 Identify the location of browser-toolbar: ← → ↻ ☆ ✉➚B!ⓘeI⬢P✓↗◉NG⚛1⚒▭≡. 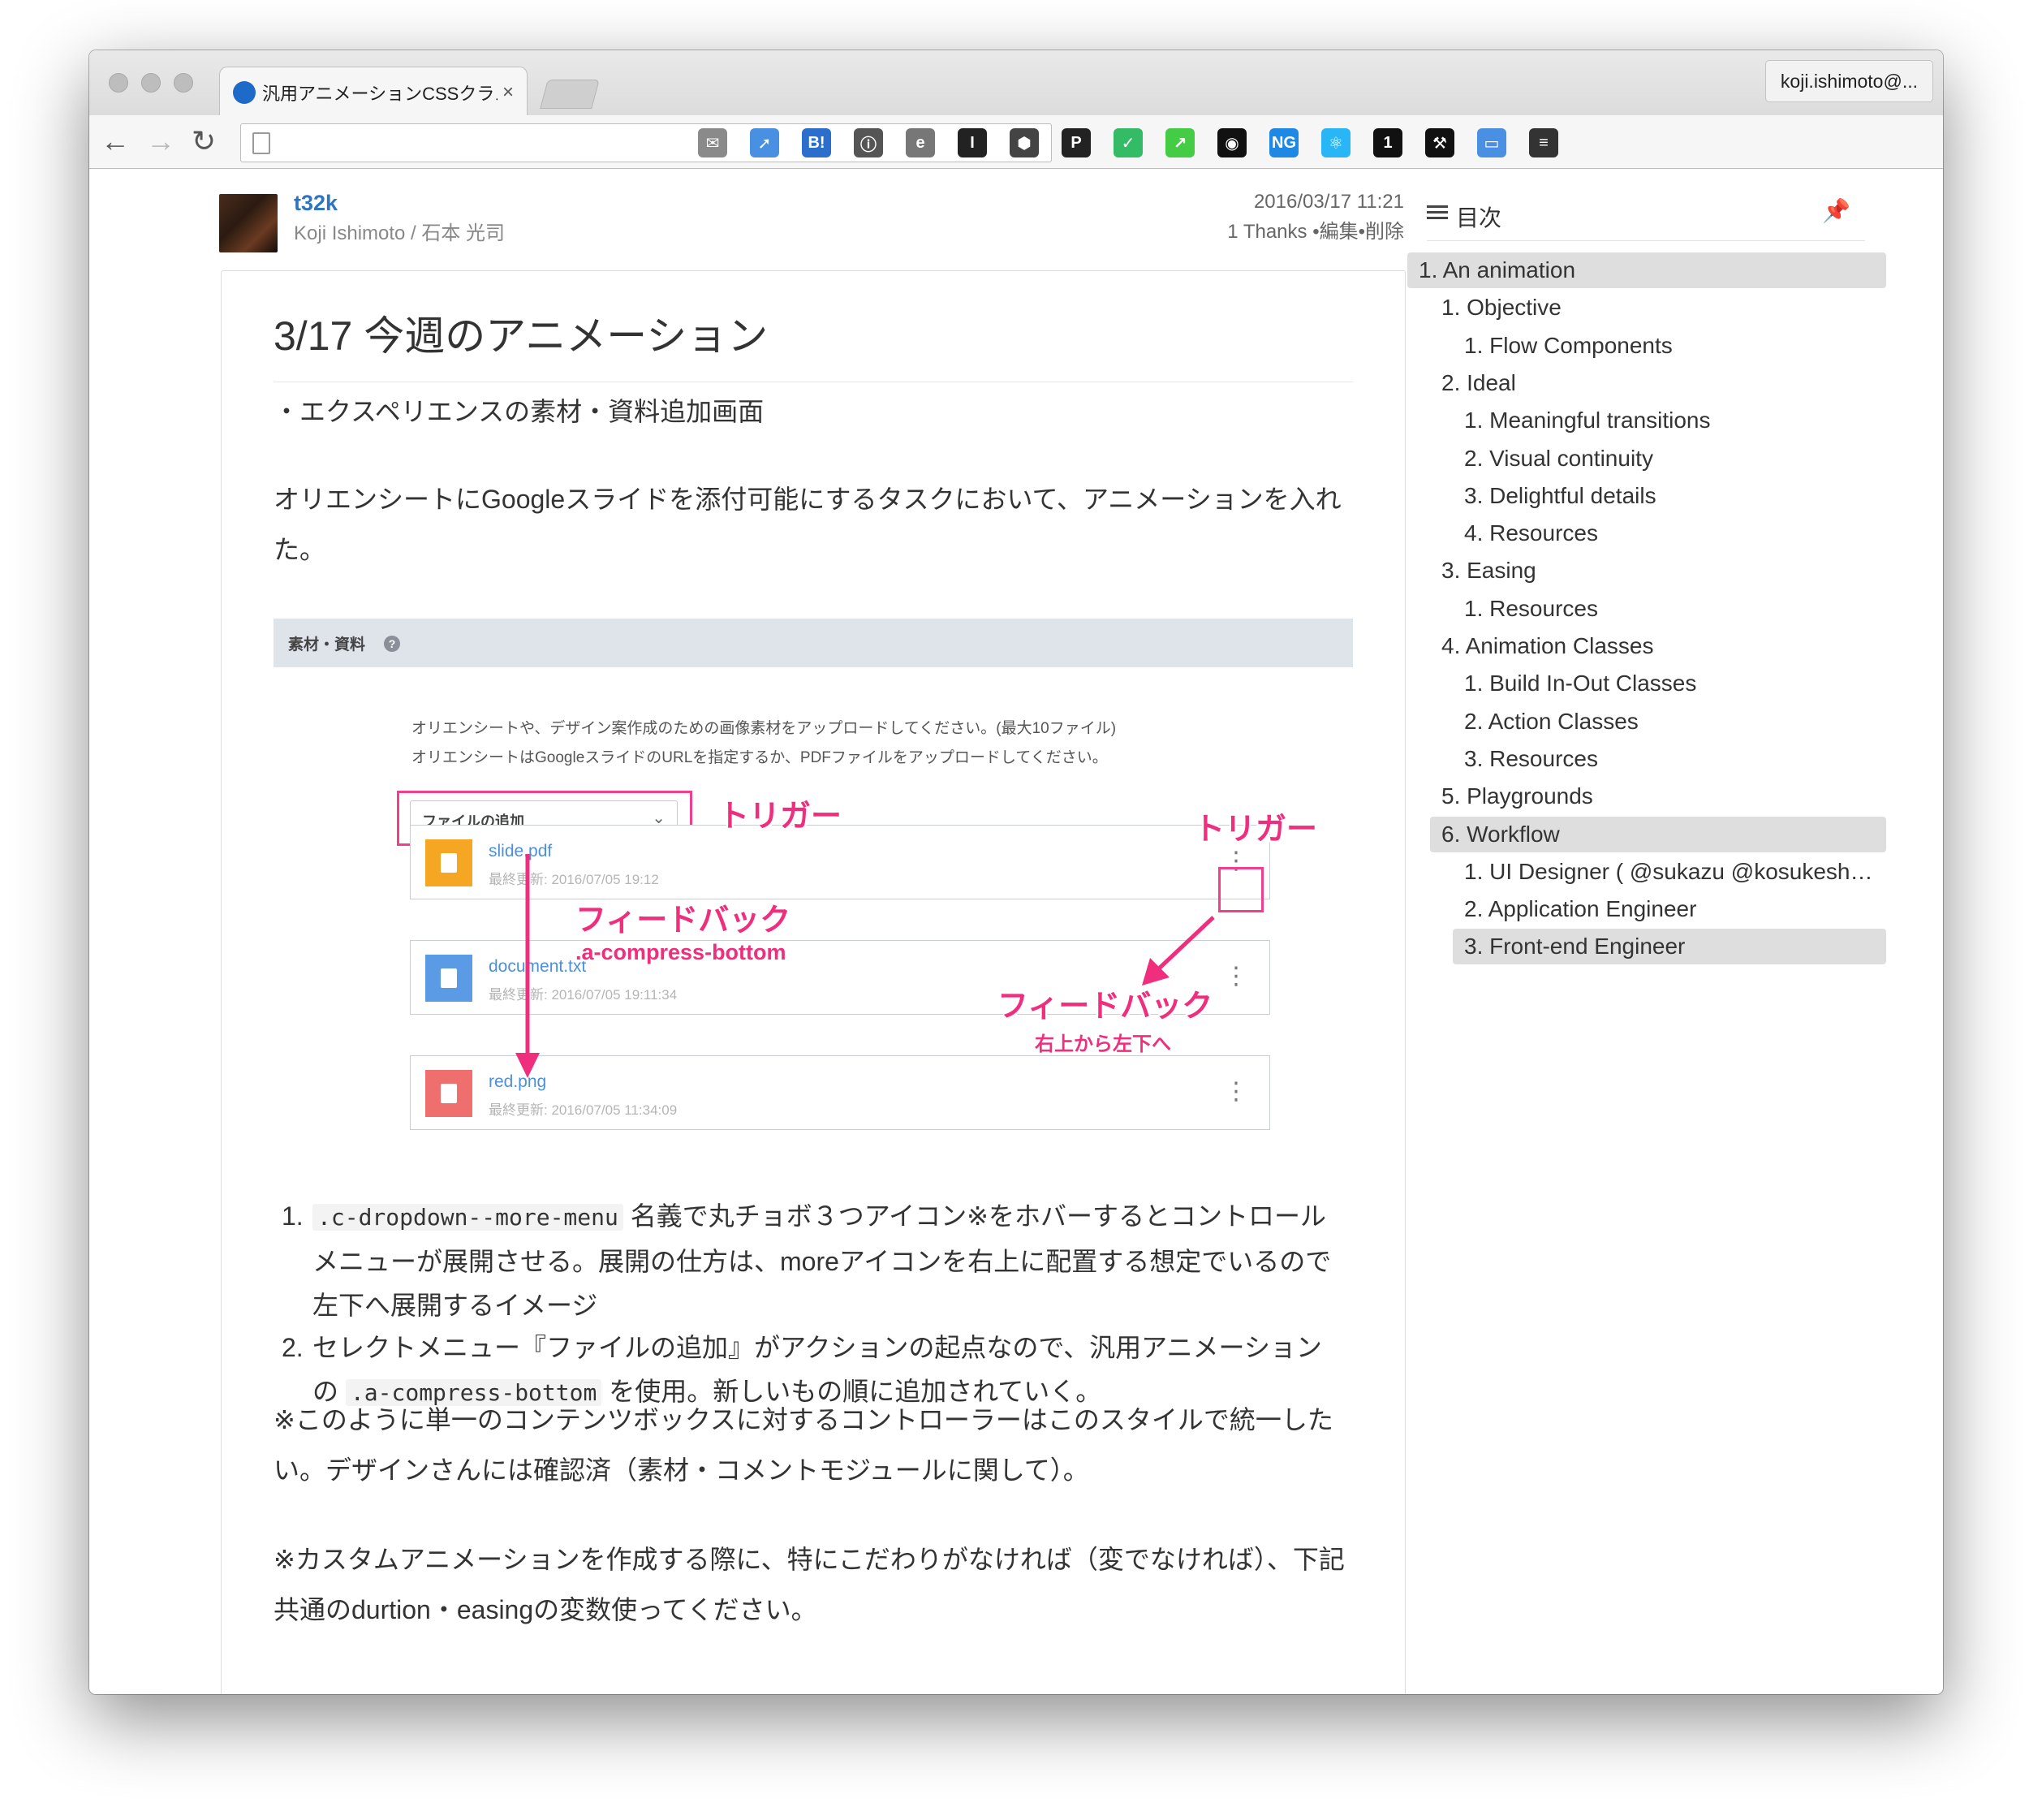
(1016, 142).